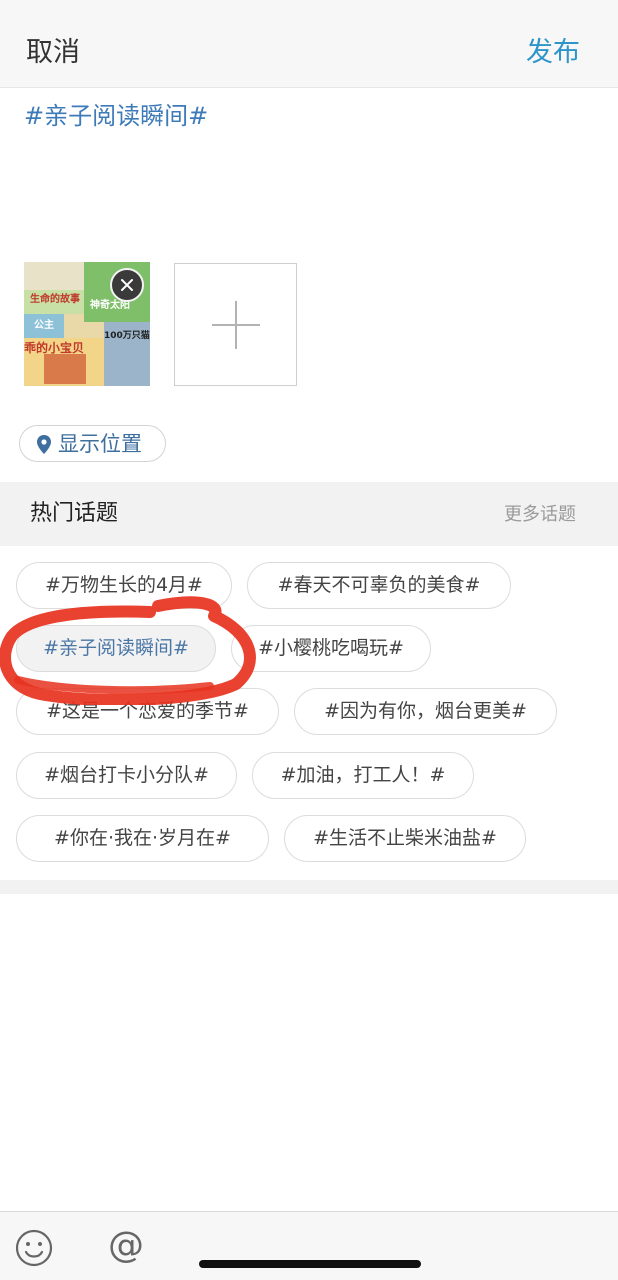  Describe the element at coordinates (74, 513) in the screenshot. I see `hot-topics-title: 热门话题` at that location.